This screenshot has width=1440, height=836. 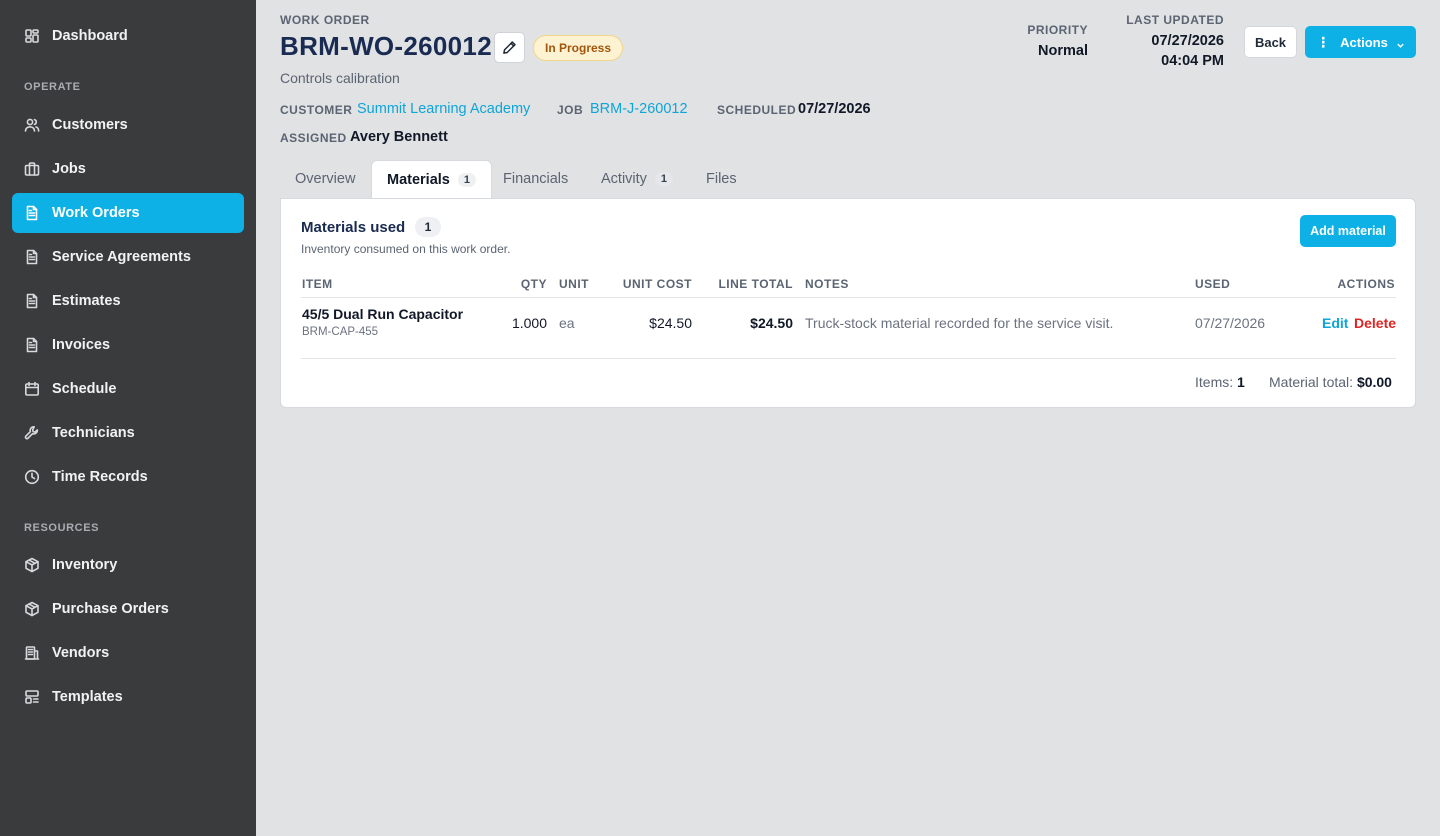 What do you see at coordinates (110, 609) in the screenshot?
I see `sidebar-item-label: Purchase Orders` at bounding box center [110, 609].